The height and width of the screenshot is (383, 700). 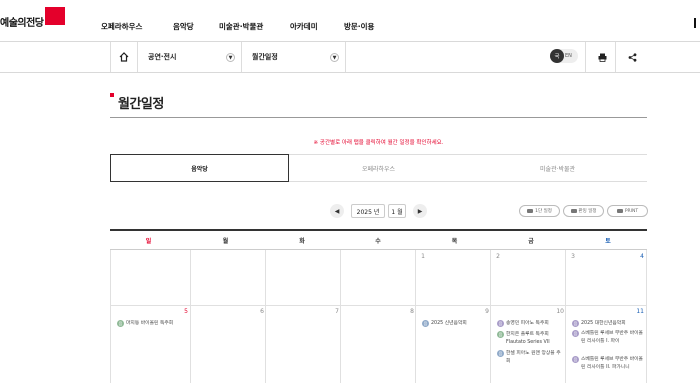 What do you see at coordinates (378, 239) in the screenshot?
I see `weekday-wed: 수` at bounding box center [378, 239].